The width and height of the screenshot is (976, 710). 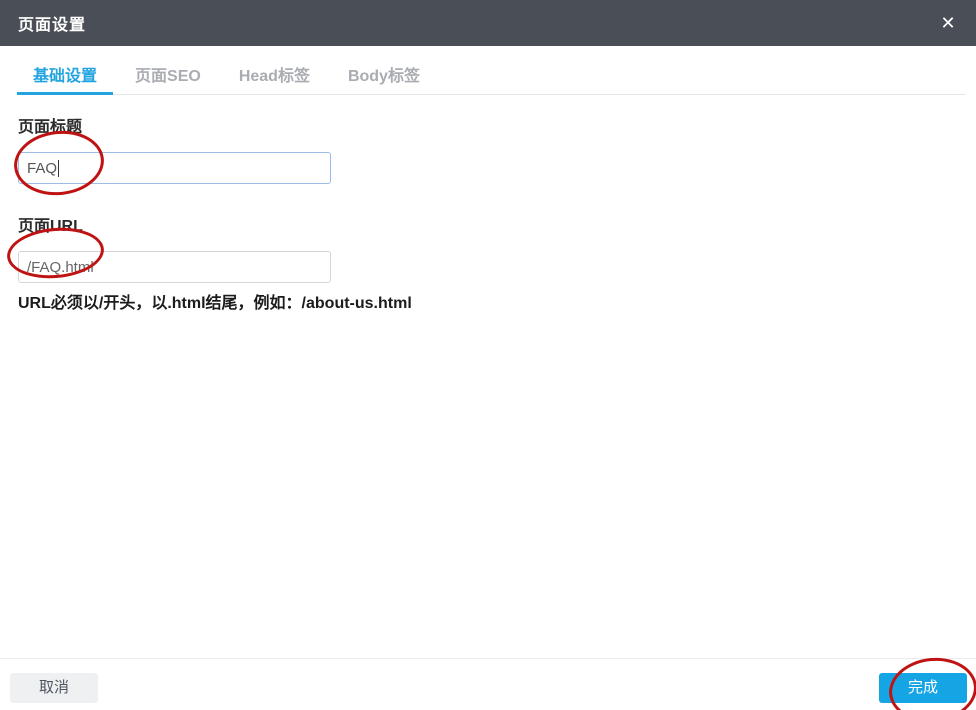 What do you see at coordinates (488, 684) in the screenshot?
I see `dialog-footer: 取消 完成` at bounding box center [488, 684].